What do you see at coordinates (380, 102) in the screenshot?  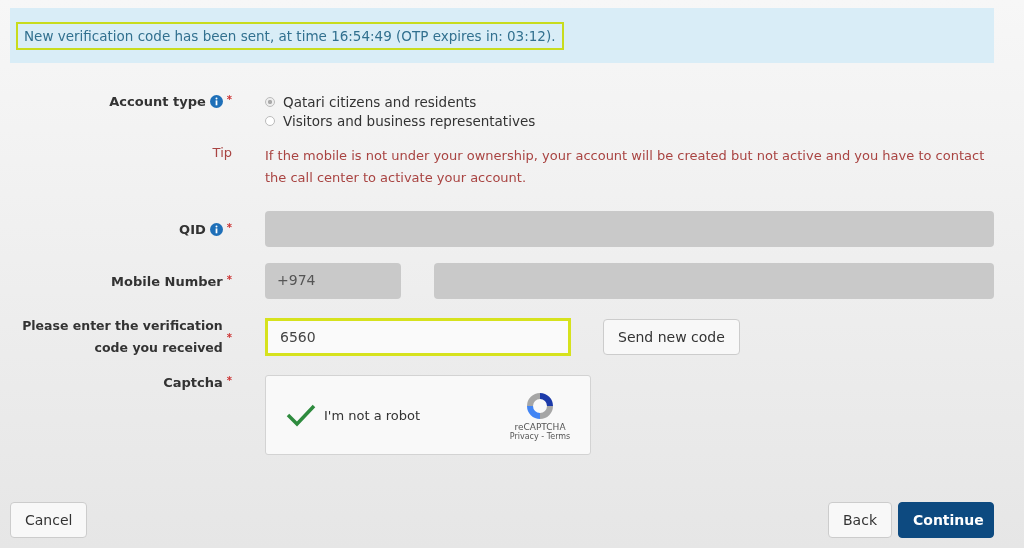 I see `radio-label: Qatari citizens and residents` at bounding box center [380, 102].